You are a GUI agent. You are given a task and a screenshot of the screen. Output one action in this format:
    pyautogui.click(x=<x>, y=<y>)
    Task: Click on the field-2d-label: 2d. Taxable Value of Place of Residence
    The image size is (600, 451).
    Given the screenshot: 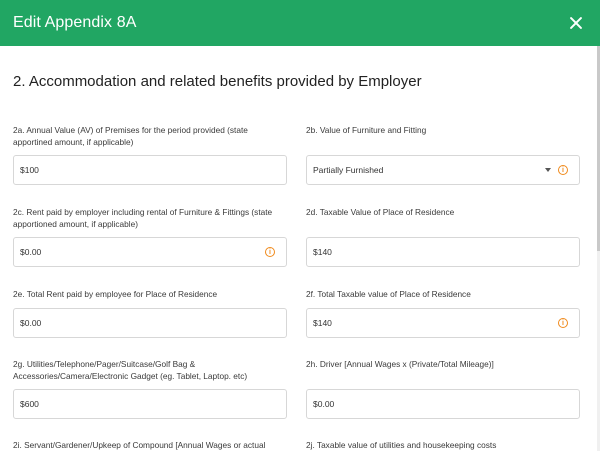 What is the action you would take?
    pyautogui.click(x=380, y=212)
    